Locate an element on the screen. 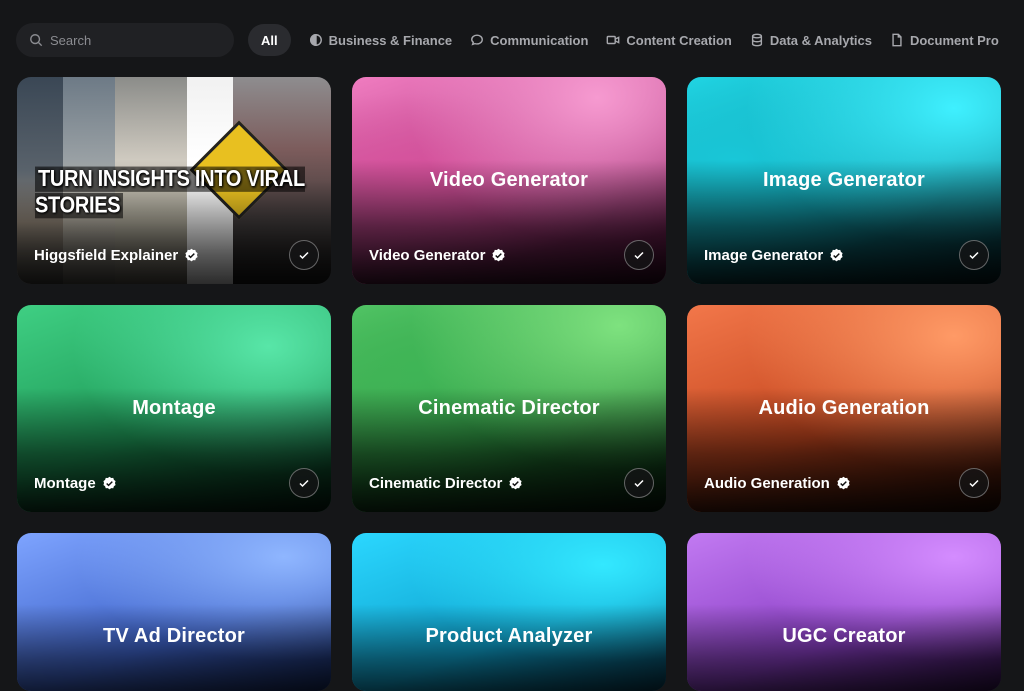 This screenshot has height=691, width=1024. card-hero-title: Image Generator is located at coordinates (844, 180).